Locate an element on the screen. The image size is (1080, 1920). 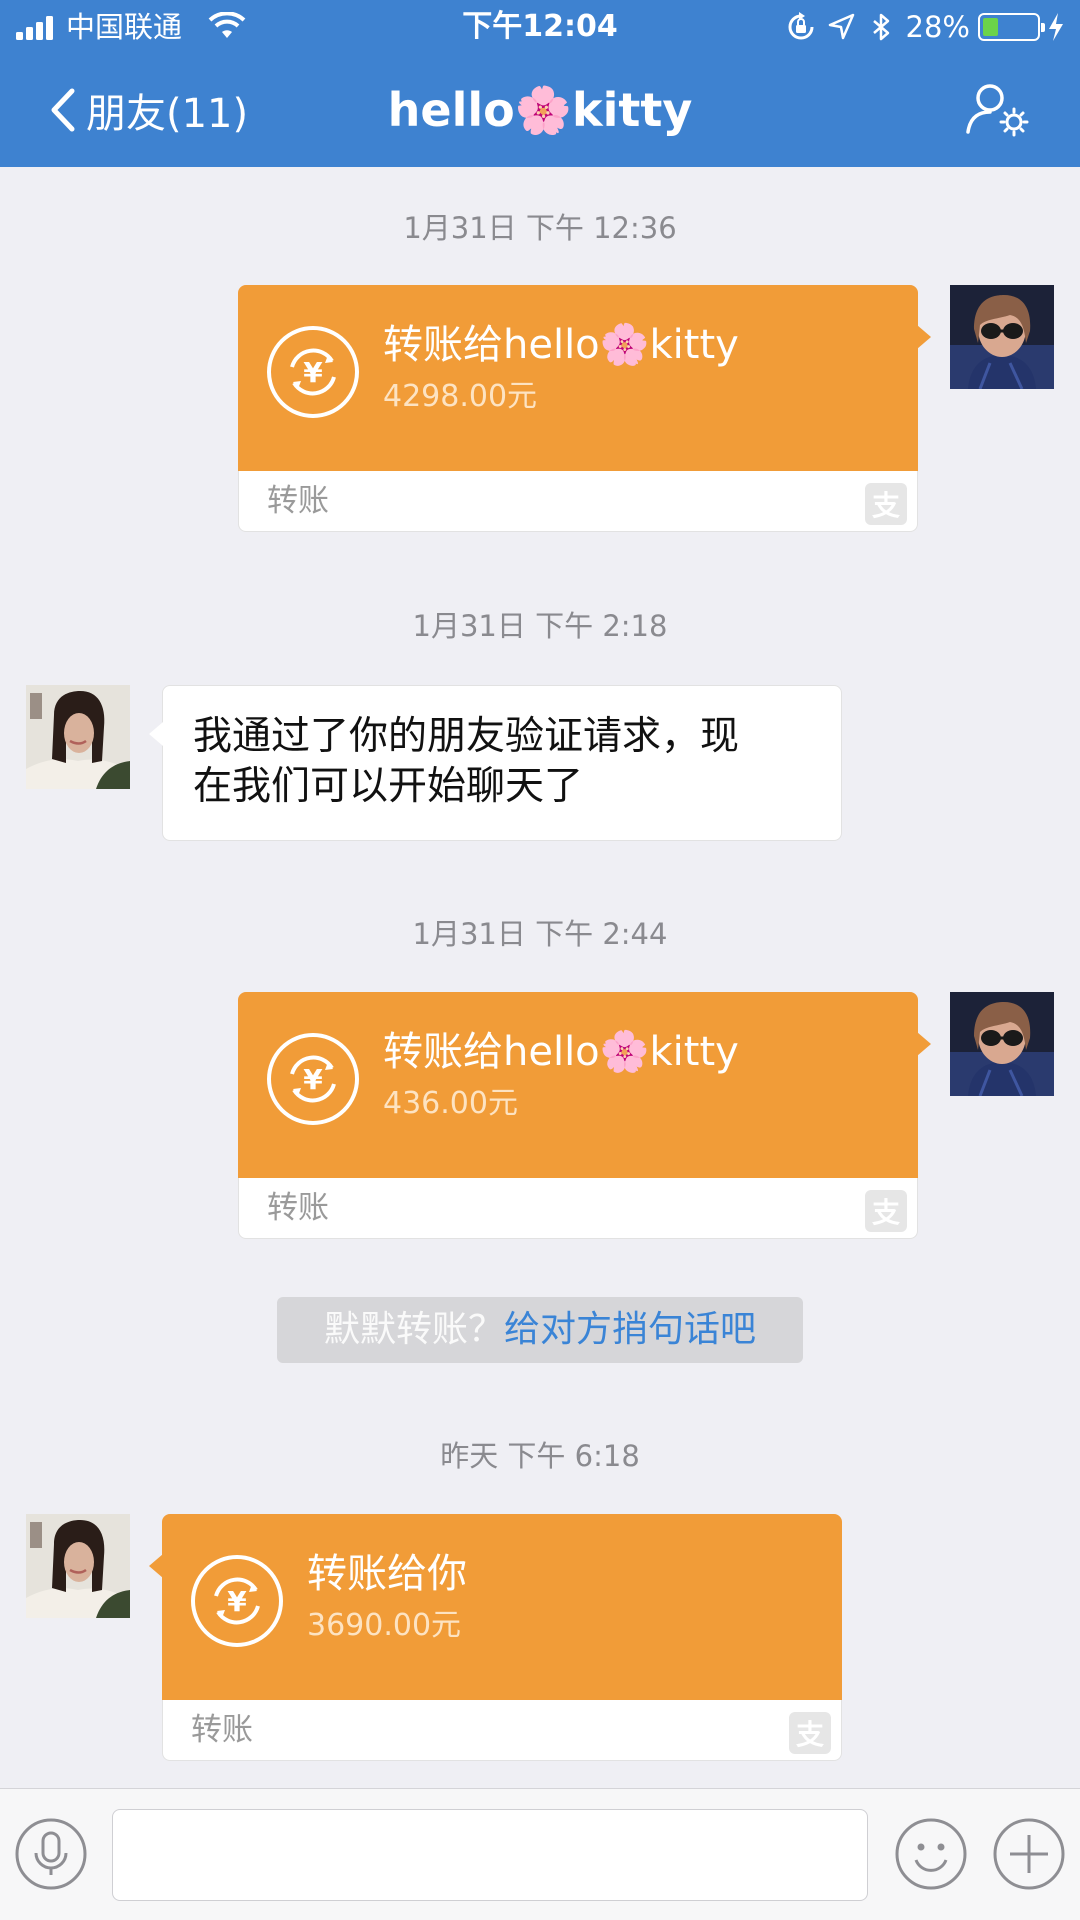
chat-title-prefix: hello is located at coordinates (451, 110).